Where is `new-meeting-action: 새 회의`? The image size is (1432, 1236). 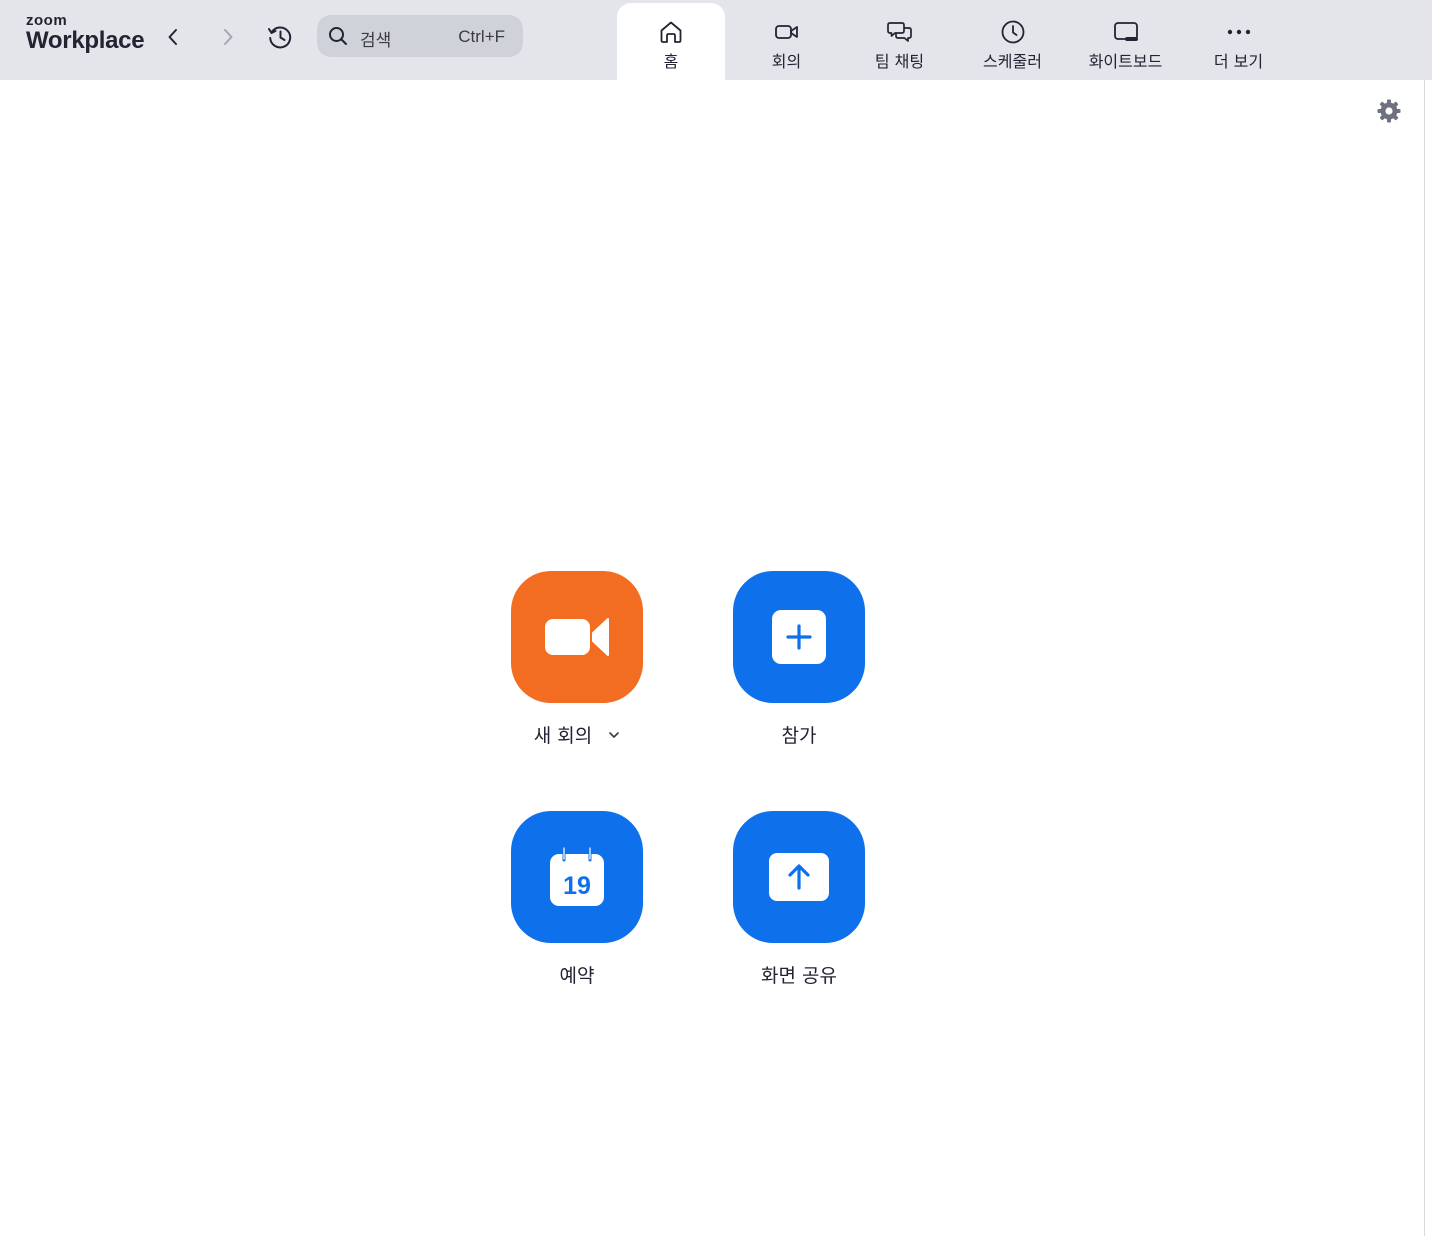
new-meeting-action: 새 회의 is located at coordinates (577, 659).